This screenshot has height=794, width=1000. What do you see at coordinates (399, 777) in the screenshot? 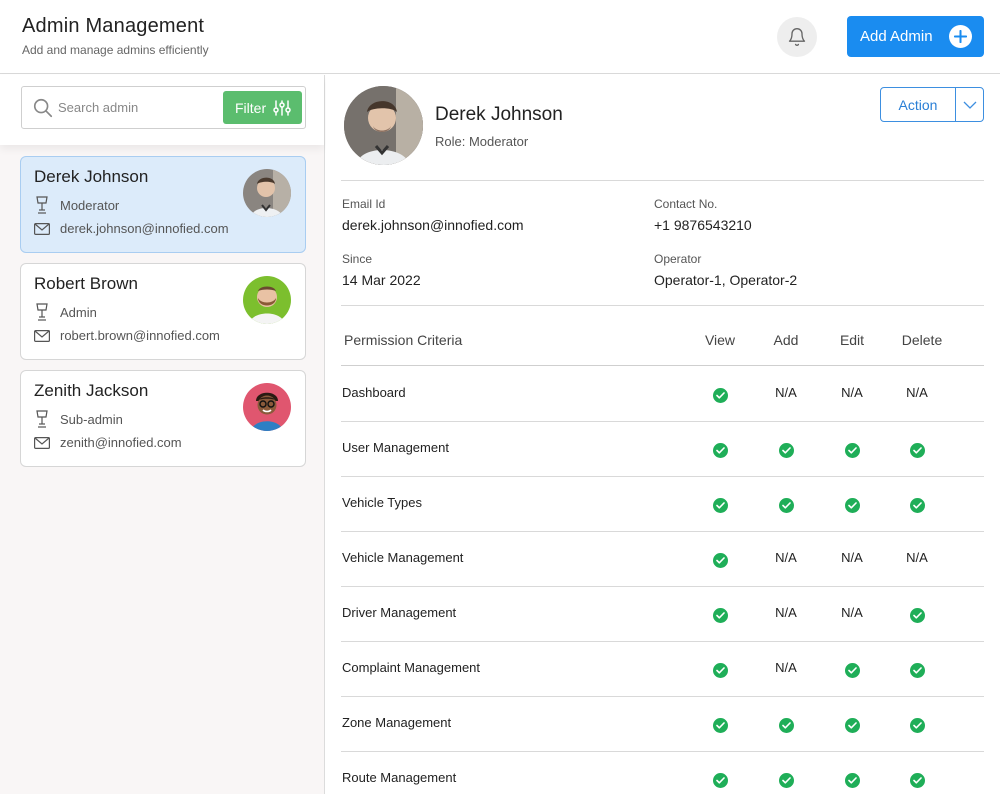
I see `permission-name: Route Management` at bounding box center [399, 777].